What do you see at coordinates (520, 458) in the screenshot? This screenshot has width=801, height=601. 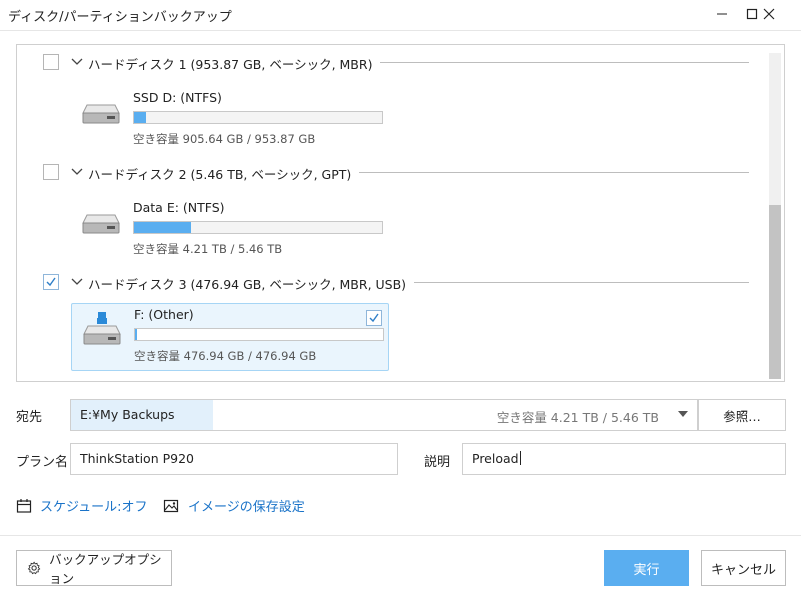 I see `text-caret` at bounding box center [520, 458].